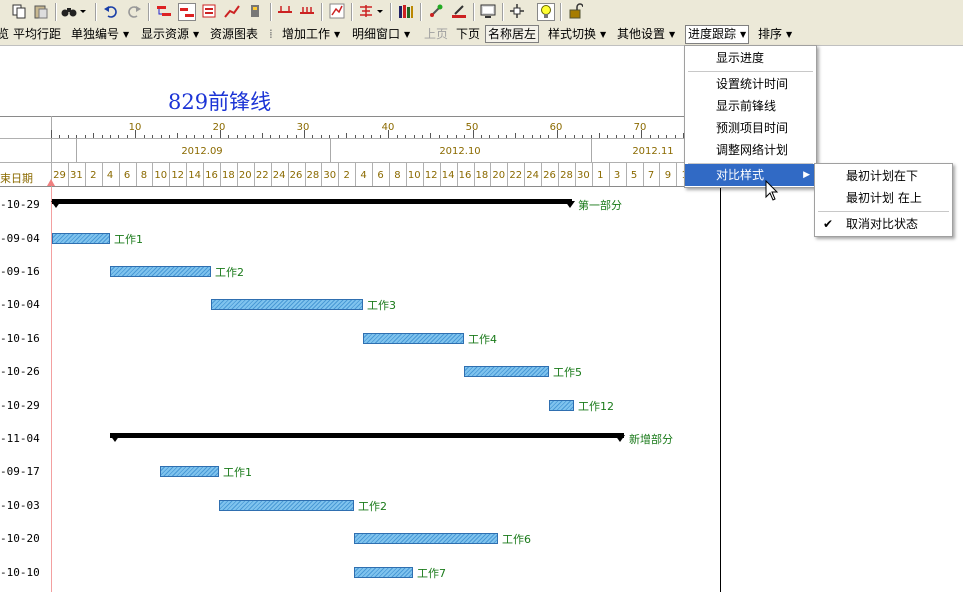 The width and height of the screenshot is (963, 592). I want to click on unlink-task-icon, so click(187, 12).